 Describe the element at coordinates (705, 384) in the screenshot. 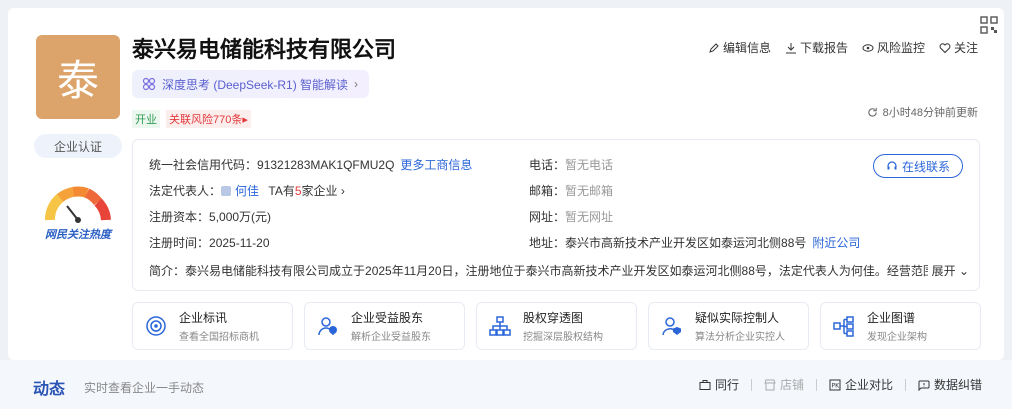

I see `briefcase-icon` at that location.